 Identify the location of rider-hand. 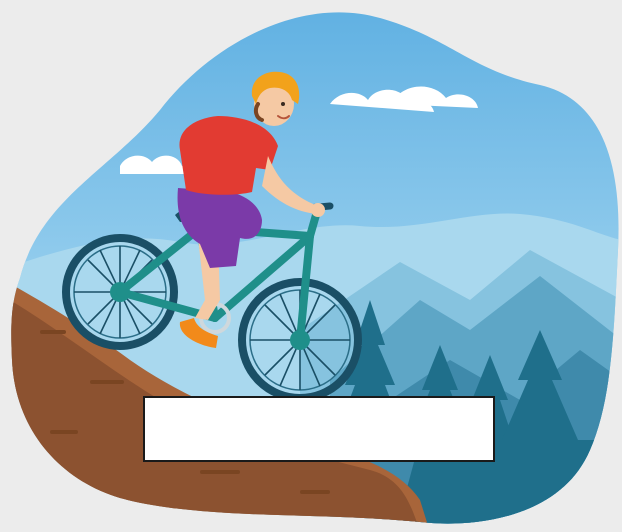
(318, 210).